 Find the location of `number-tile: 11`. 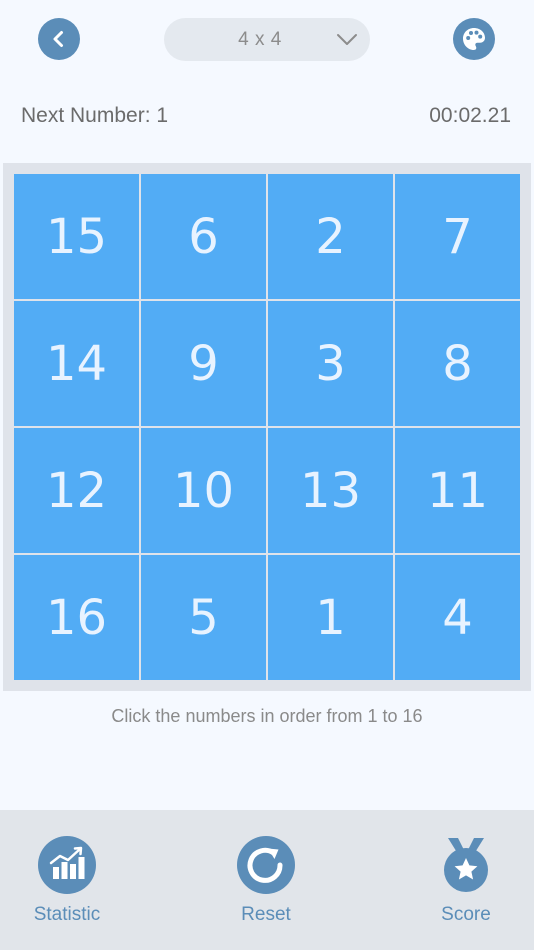

number-tile: 11 is located at coordinates (457, 490).